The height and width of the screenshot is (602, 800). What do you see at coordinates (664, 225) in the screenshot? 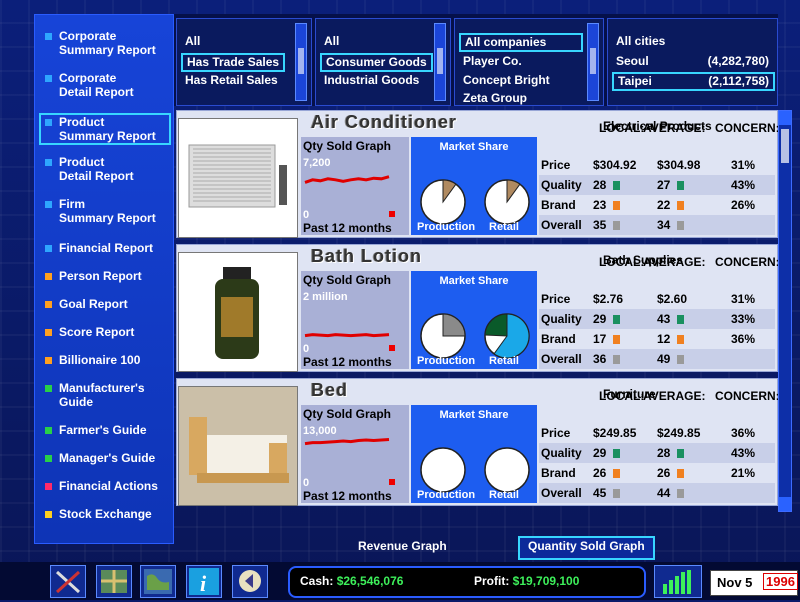
I see `stat-average: 34` at bounding box center [664, 225].